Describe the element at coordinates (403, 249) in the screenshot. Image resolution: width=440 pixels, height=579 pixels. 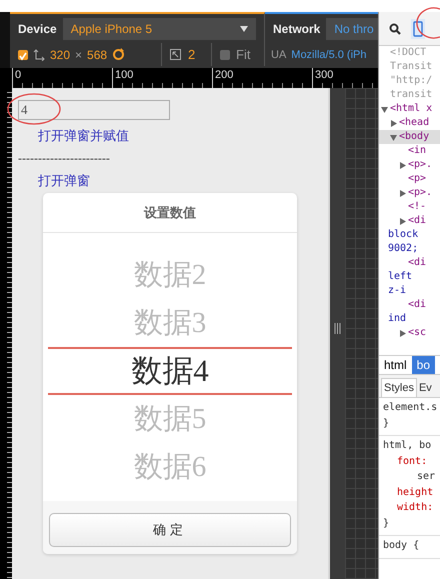
I see `code-line: 9002;` at that location.